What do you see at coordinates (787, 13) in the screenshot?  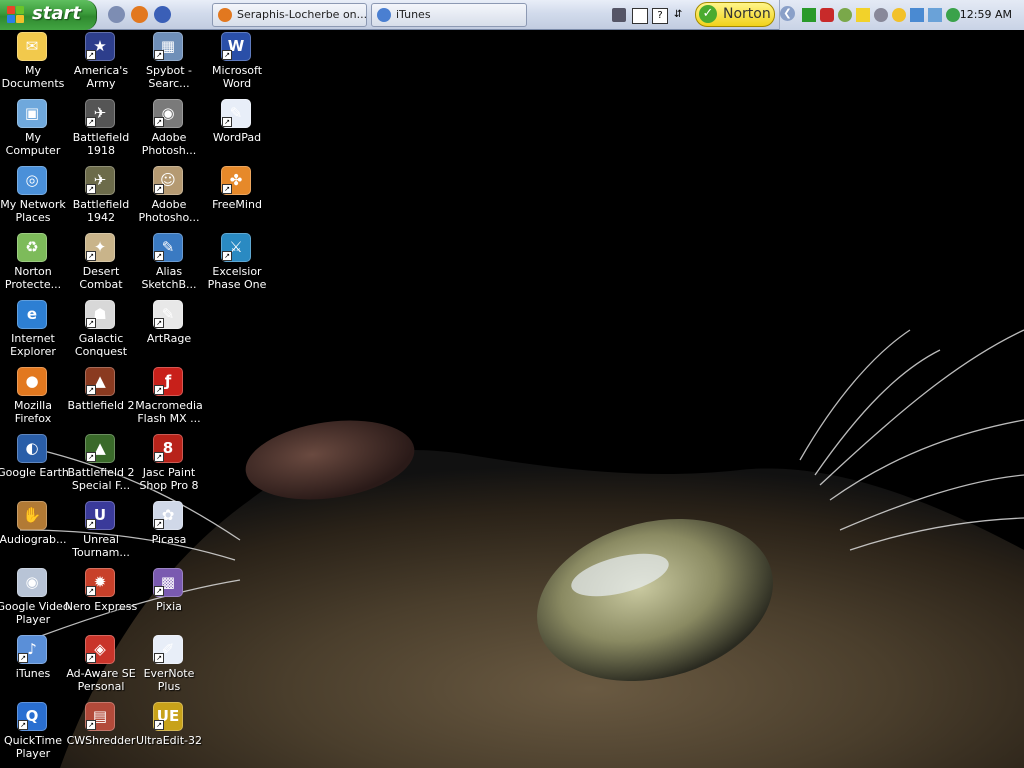 I see `chevron-left-icon: ❮` at bounding box center [787, 13].